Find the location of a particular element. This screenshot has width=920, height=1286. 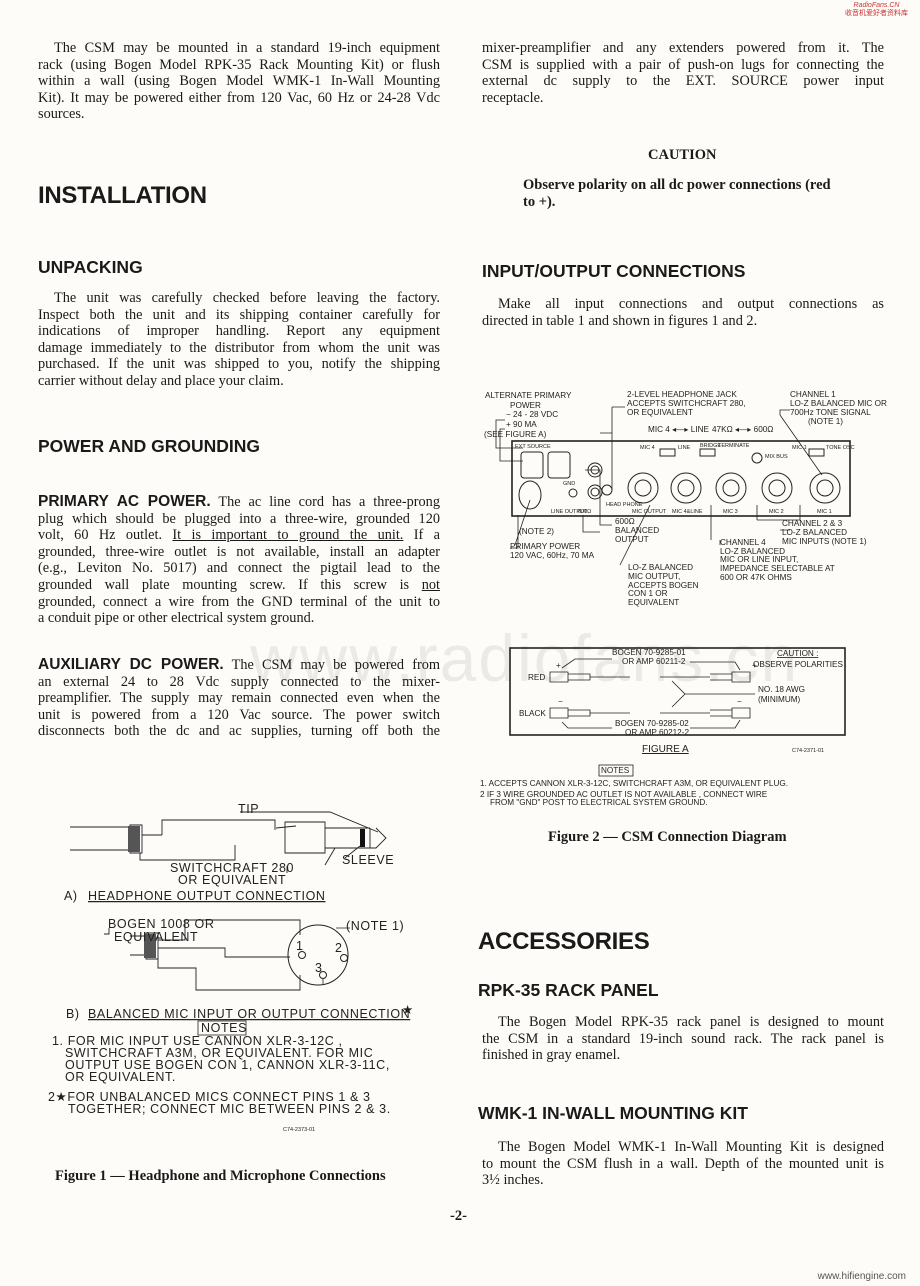

watermark-line: RadioFans.CN is located at coordinates (876, 5).